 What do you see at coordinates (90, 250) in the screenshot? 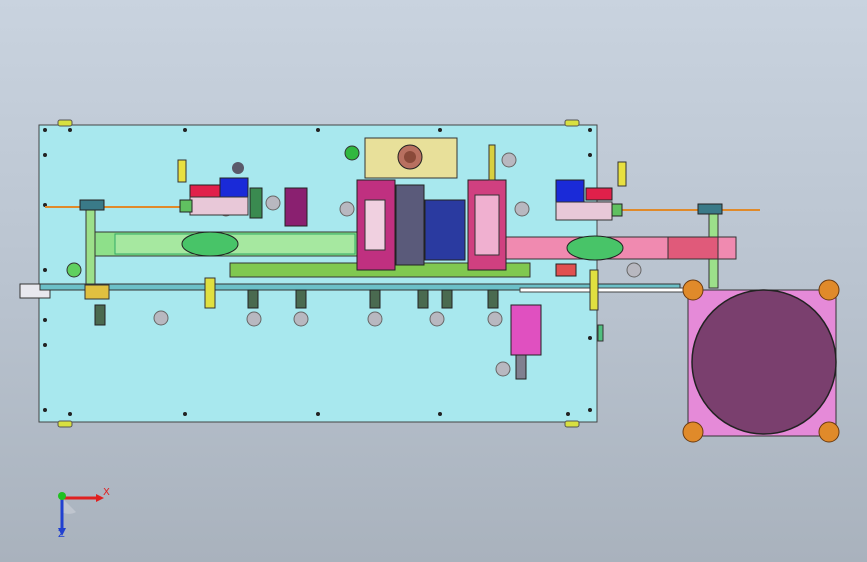
I see `left-post` at bounding box center [90, 250].